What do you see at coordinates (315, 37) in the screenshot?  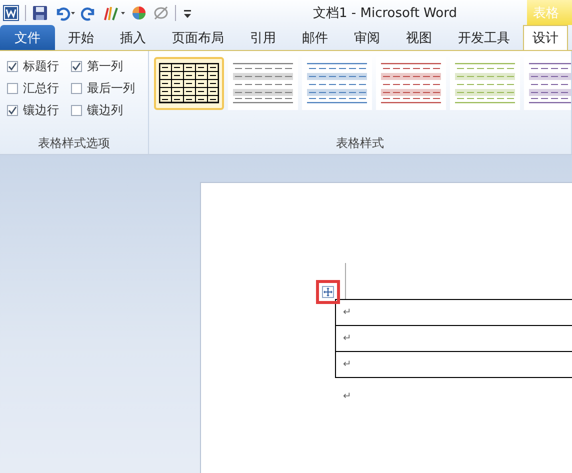 I see `ribbon-tab: 邮件` at bounding box center [315, 37].